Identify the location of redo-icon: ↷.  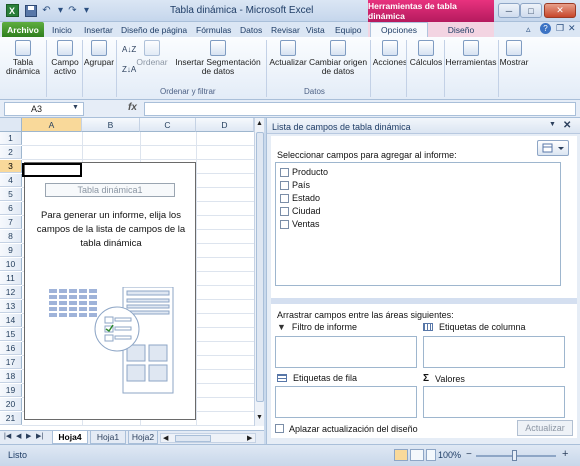
(72, 10).